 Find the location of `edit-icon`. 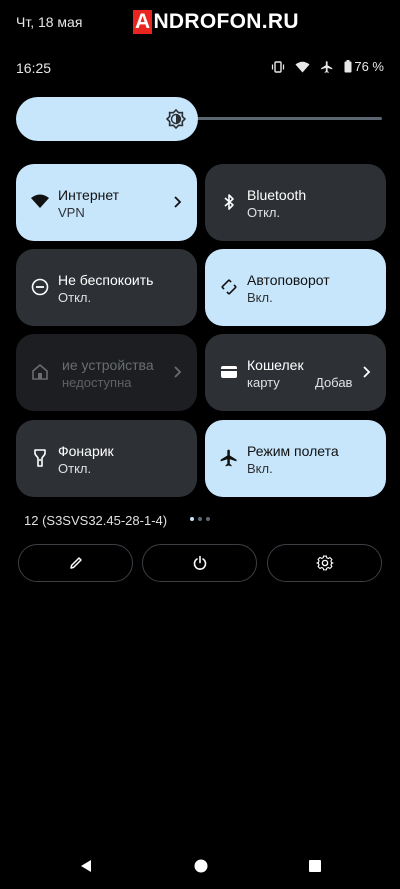

edit-icon is located at coordinates (75, 563).